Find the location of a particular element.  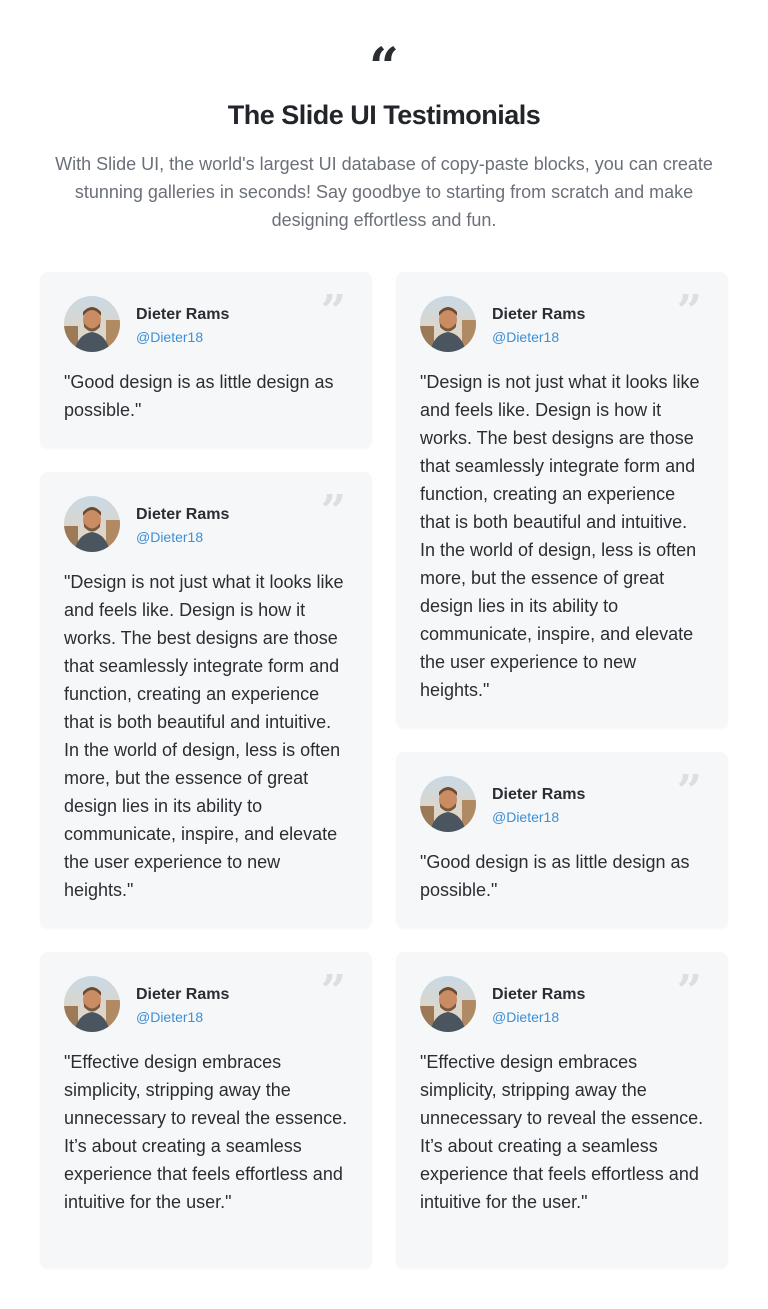

header-quote-icon: “ is located at coordinates (384, 67).